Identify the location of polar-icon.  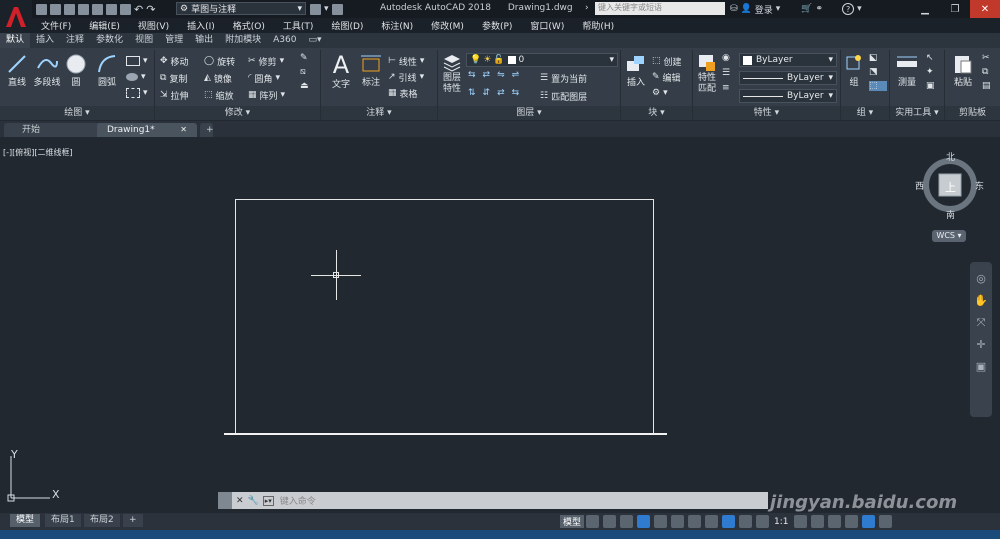
(644, 521).